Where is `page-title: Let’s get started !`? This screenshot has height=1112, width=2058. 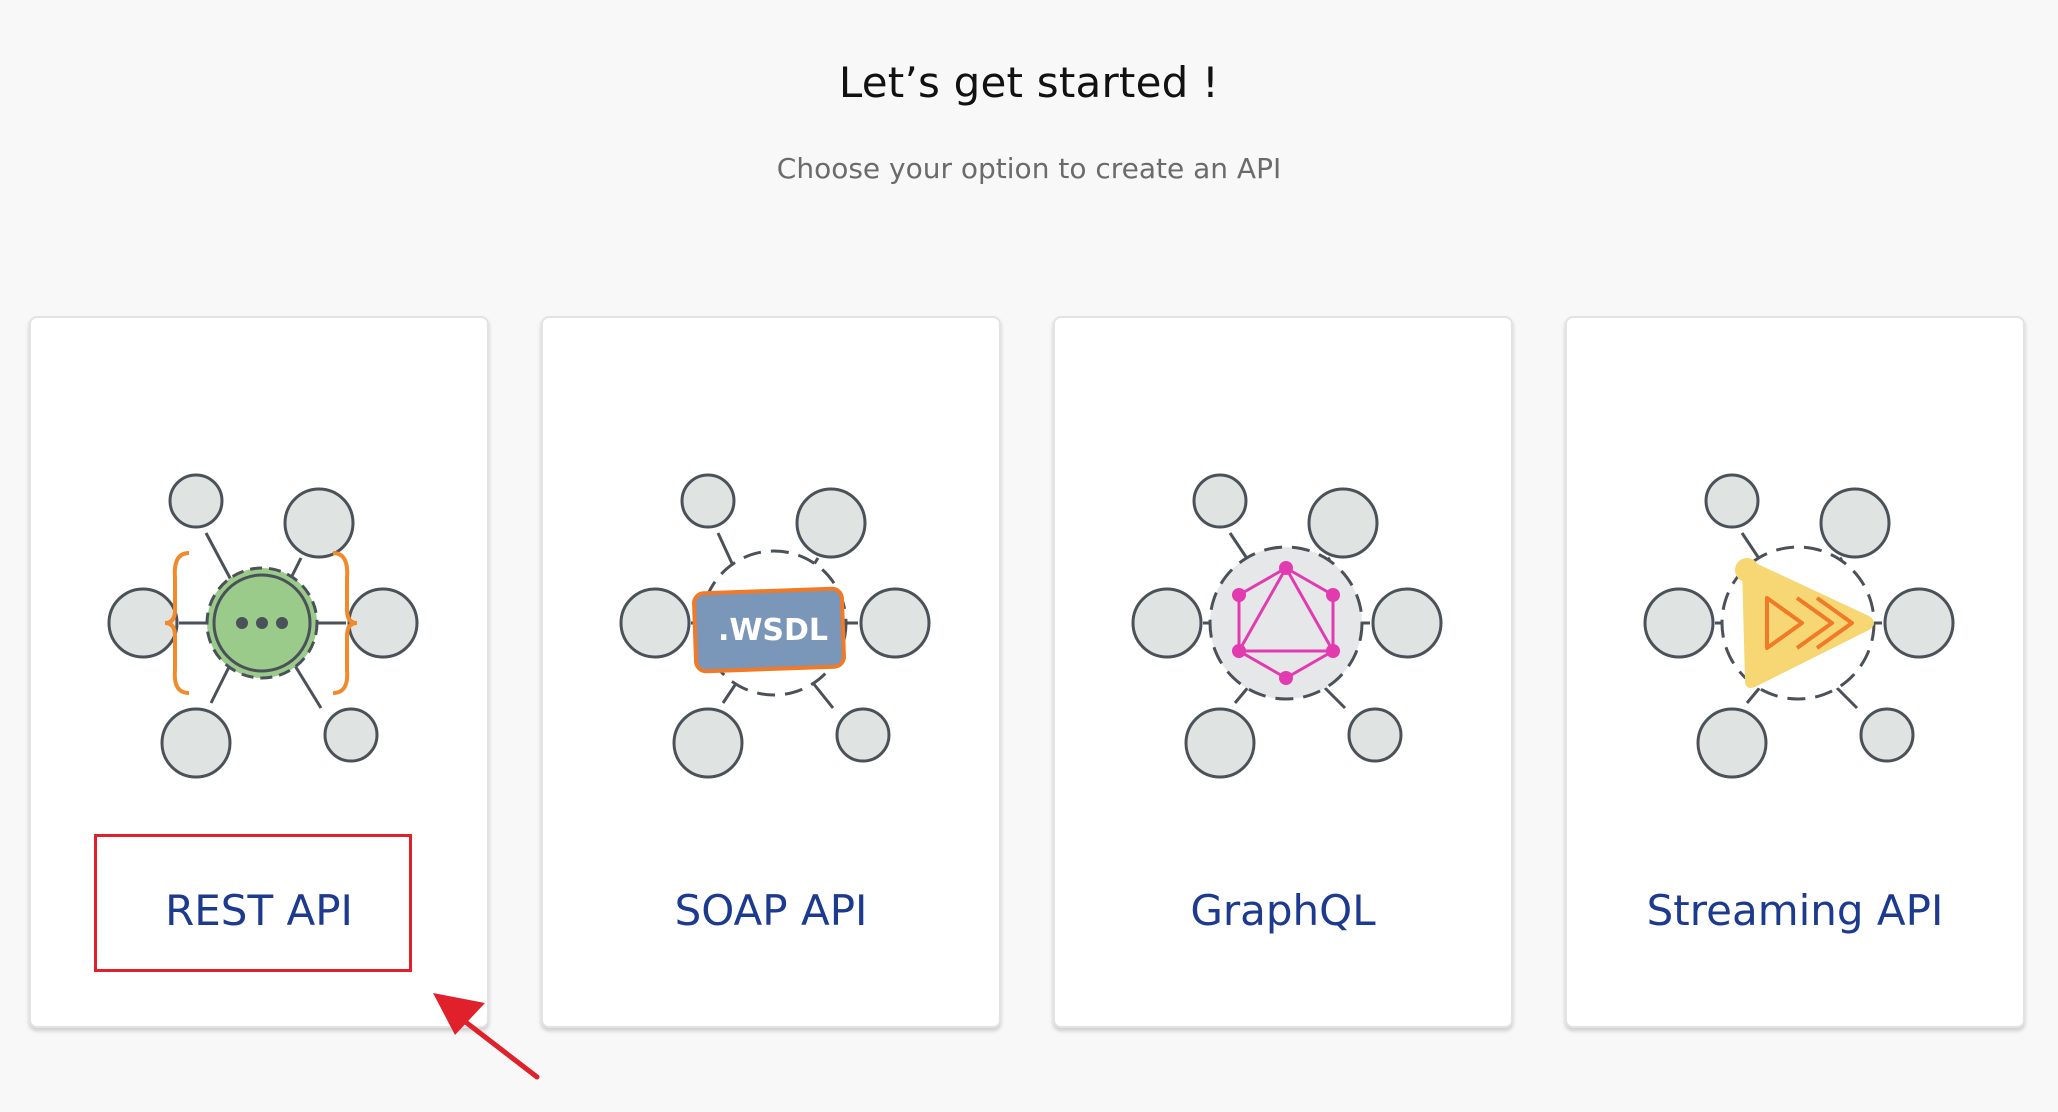
page-title: Let’s get started ! is located at coordinates (1029, 82).